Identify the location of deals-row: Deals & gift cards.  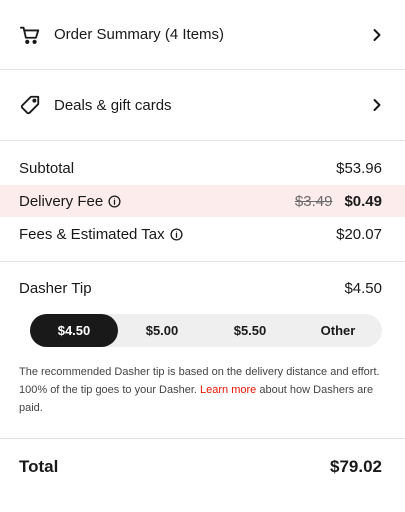
(202, 105).